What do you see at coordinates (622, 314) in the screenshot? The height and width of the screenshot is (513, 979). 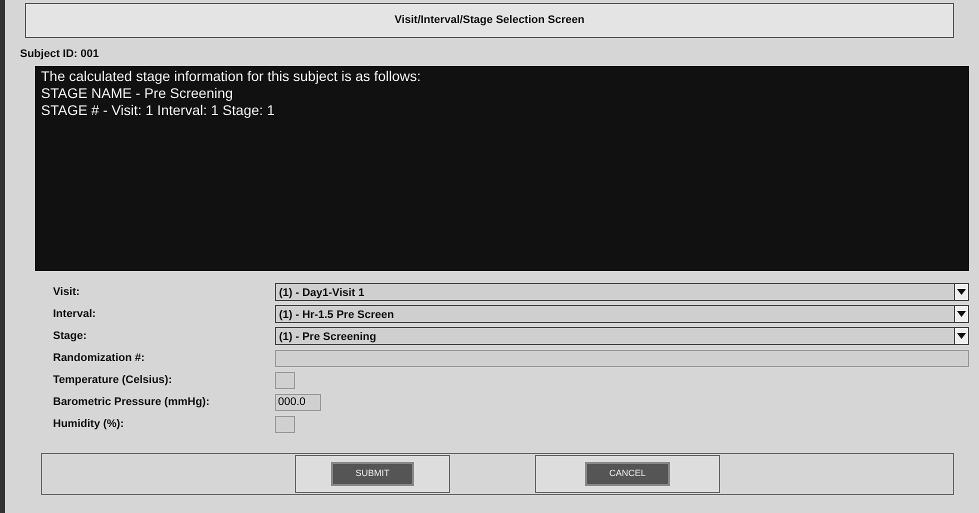 I see `dropdown: (1) - Hr-1.5 Pre Screen` at bounding box center [622, 314].